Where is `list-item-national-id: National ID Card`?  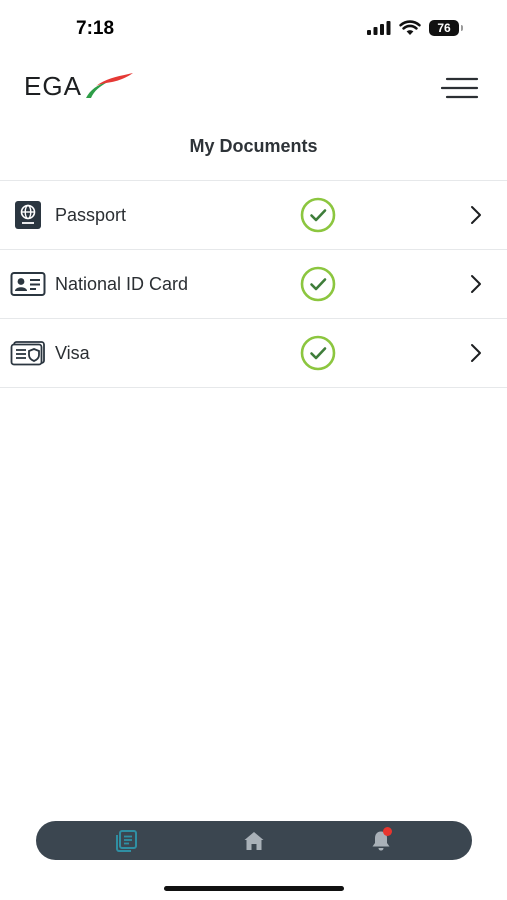 list-item-national-id: National ID Card is located at coordinates (253, 284).